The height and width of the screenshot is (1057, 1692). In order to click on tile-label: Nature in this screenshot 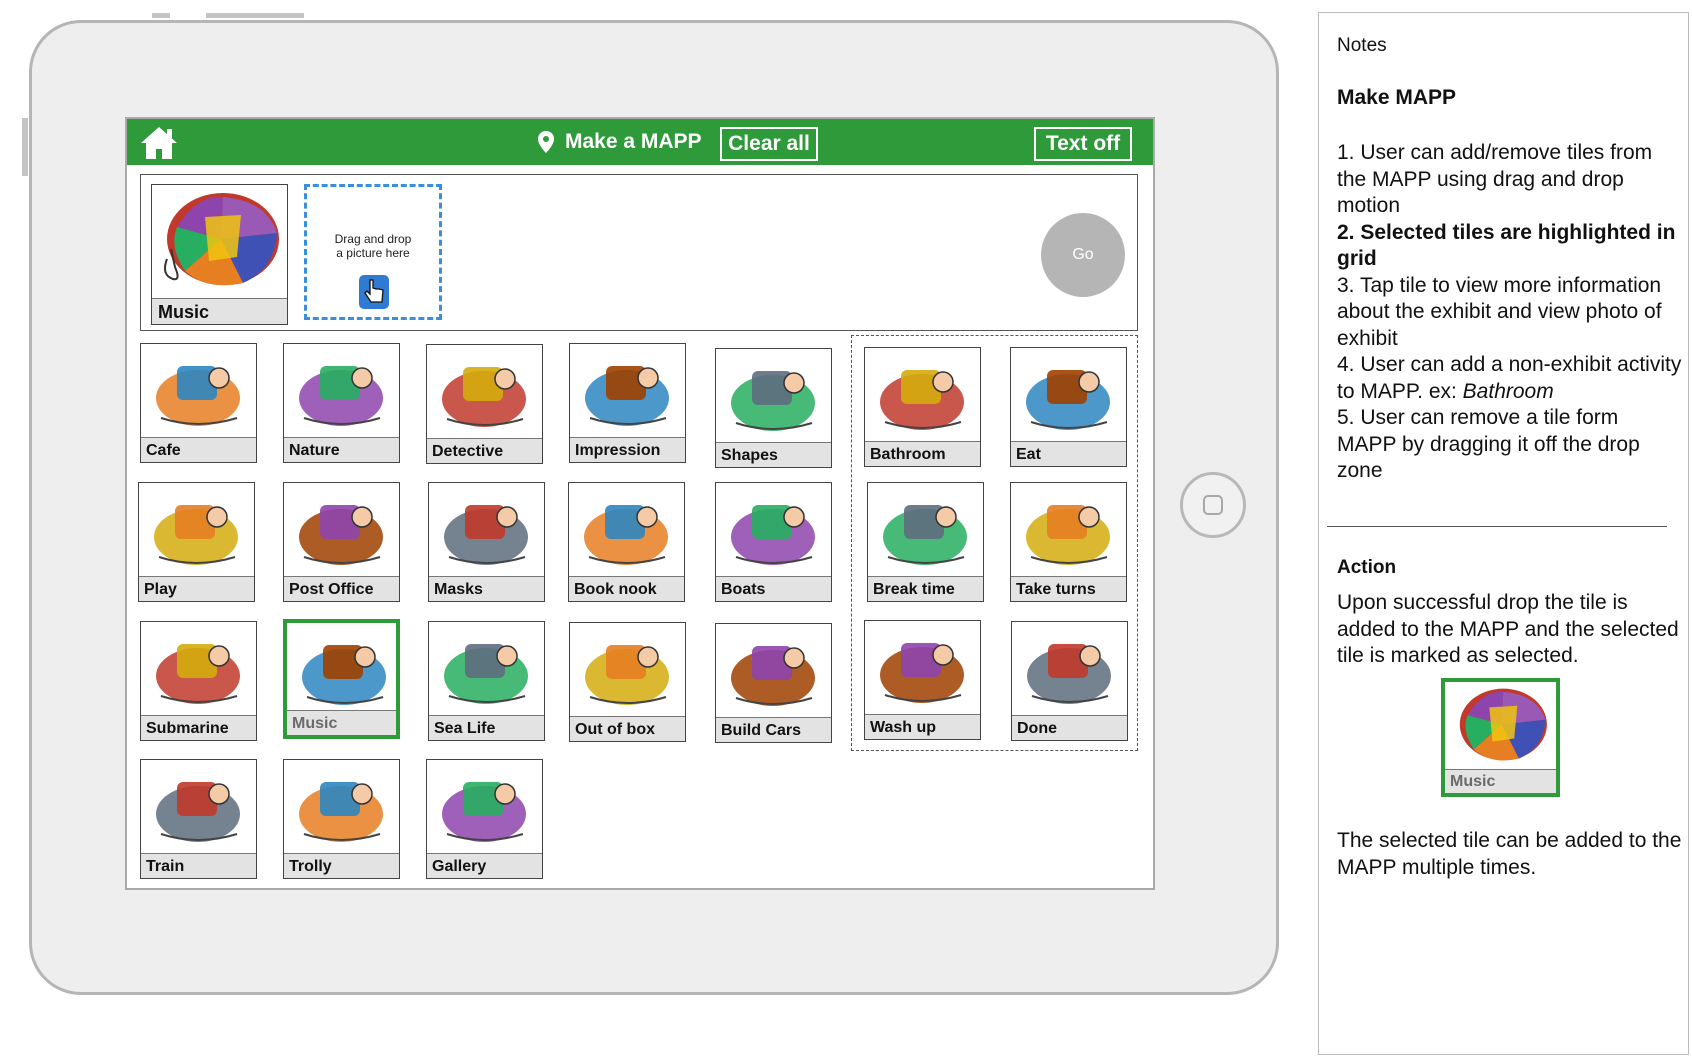, I will do `click(341, 449)`.